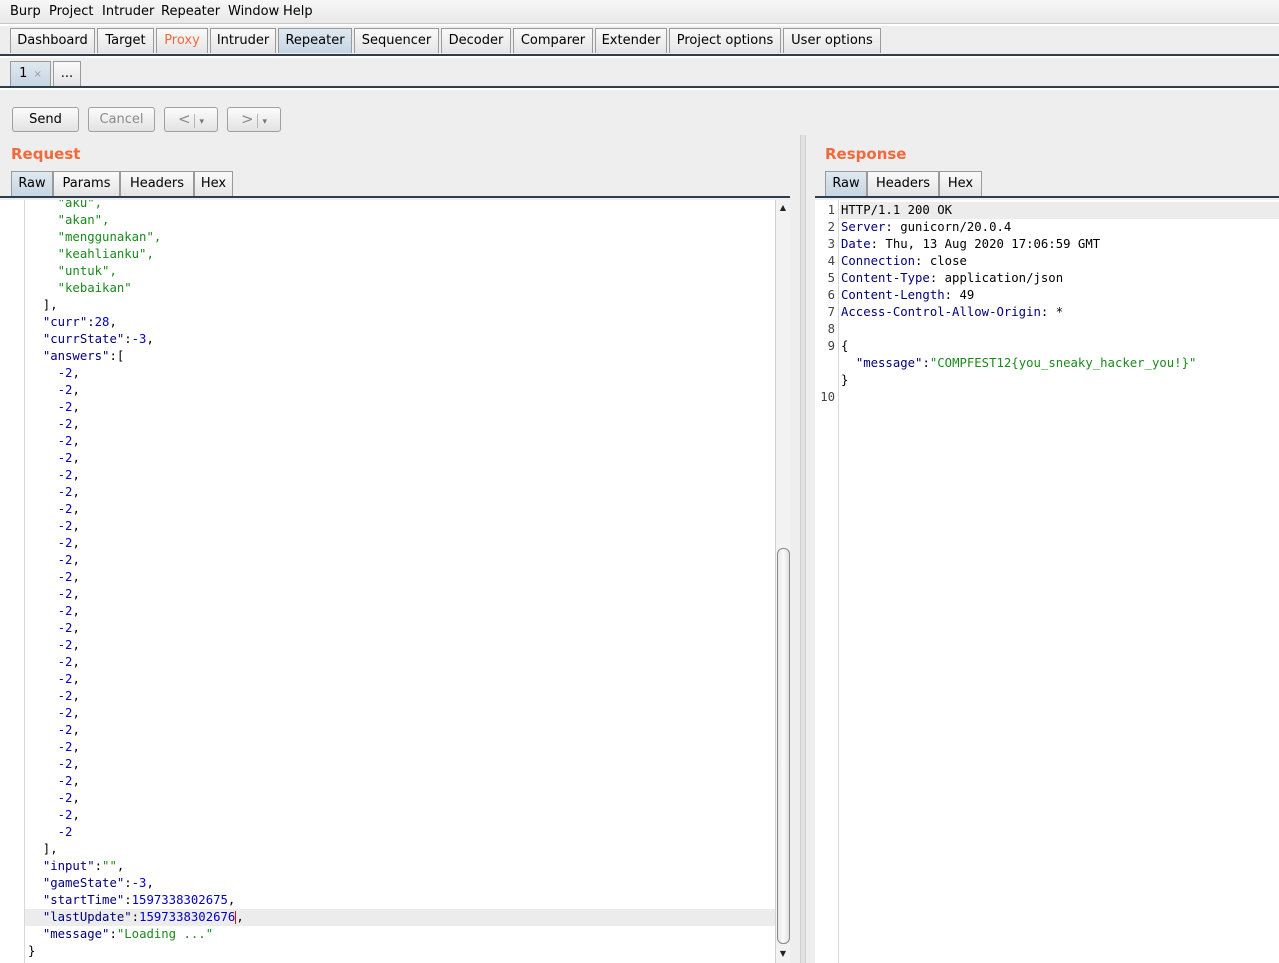 The width and height of the screenshot is (1279, 963). What do you see at coordinates (139, 339) in the screenshot?
I see `code-token: -3` at bounding box center [139, 339].